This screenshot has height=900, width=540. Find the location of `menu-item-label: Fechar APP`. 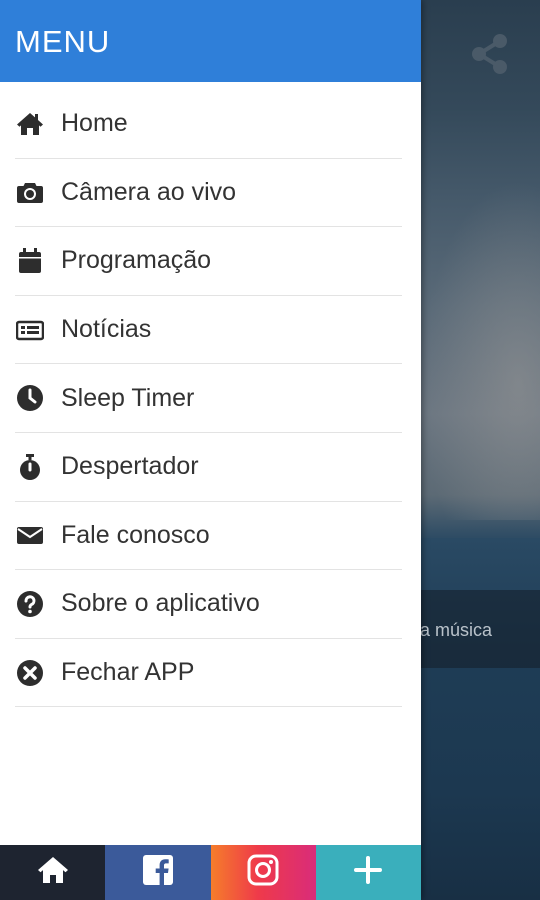

menu-item-label: Fechar APP is located at coordinates (128, 672).